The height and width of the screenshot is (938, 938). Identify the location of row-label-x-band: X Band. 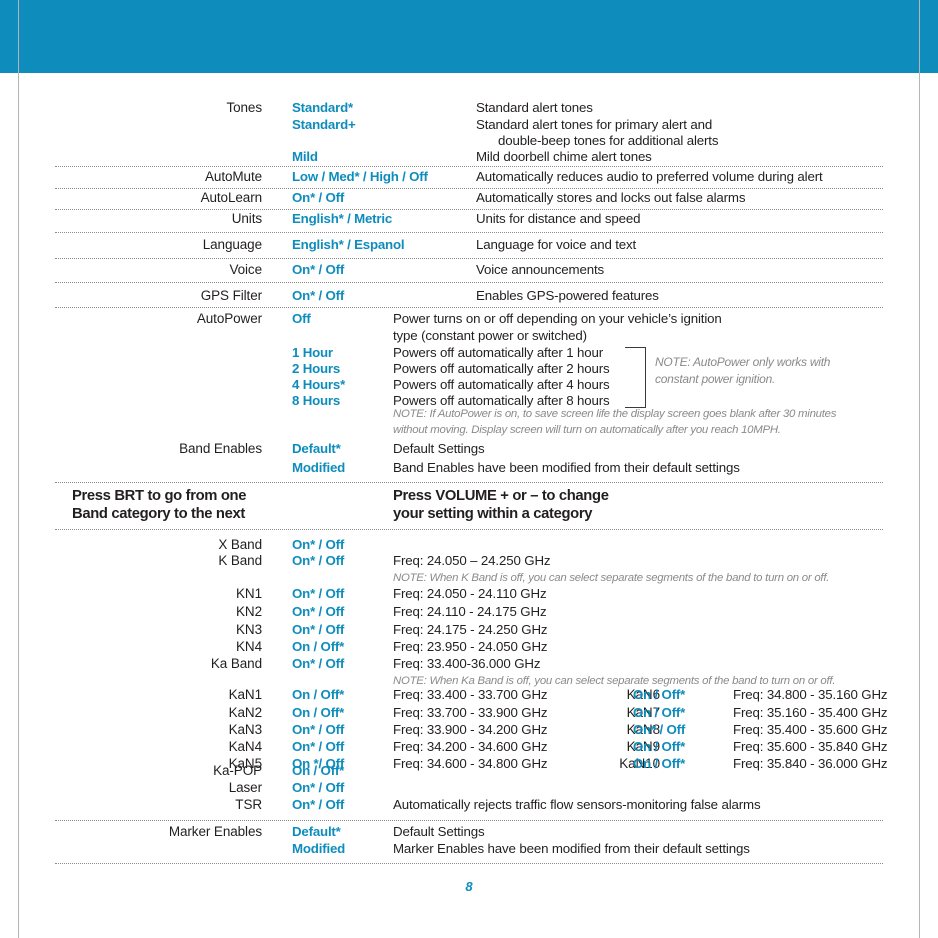
(240, 544).